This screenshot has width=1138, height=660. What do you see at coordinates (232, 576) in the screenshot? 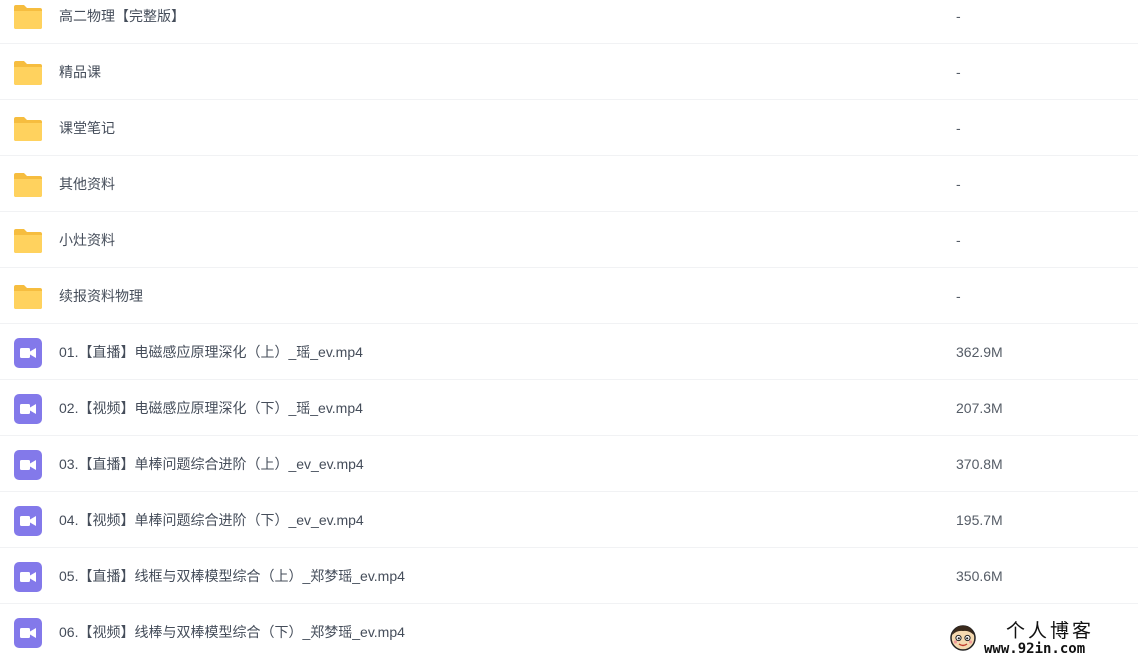
I see `file-name: 05.【直播】线框与双棒模型综合（上）_郑梦瑶_ev.mp4` at bounding box center [232, 576].